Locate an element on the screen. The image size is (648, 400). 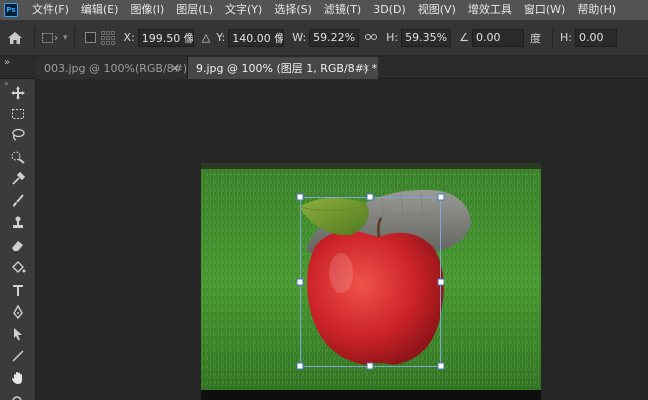
stamp-tool-icon is located at coordinates (18, 223).